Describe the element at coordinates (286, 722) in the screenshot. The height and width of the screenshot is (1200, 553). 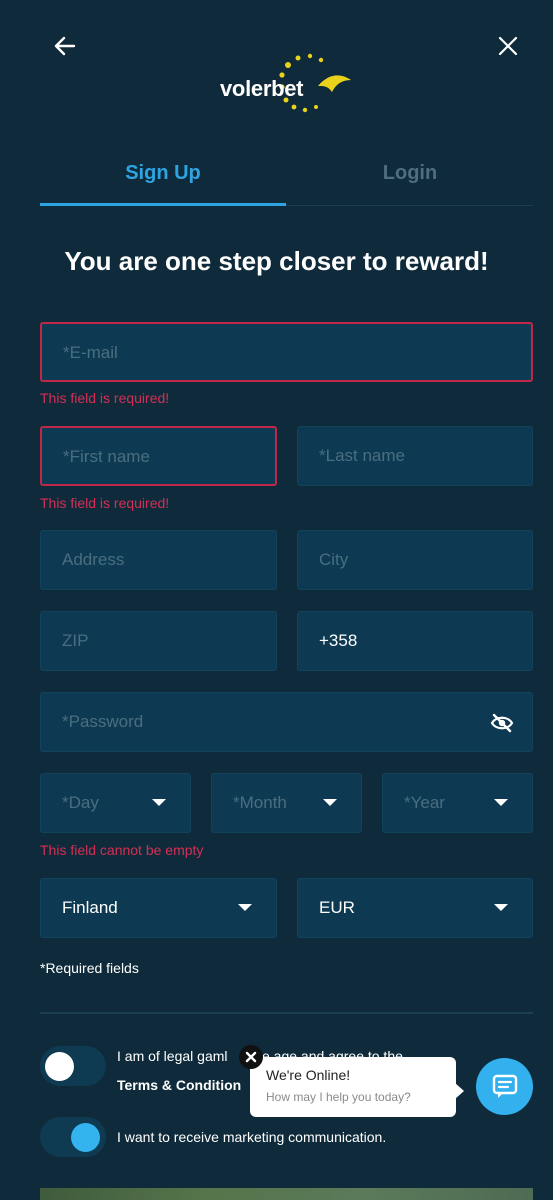
I see `password-field: *Password` at that location.